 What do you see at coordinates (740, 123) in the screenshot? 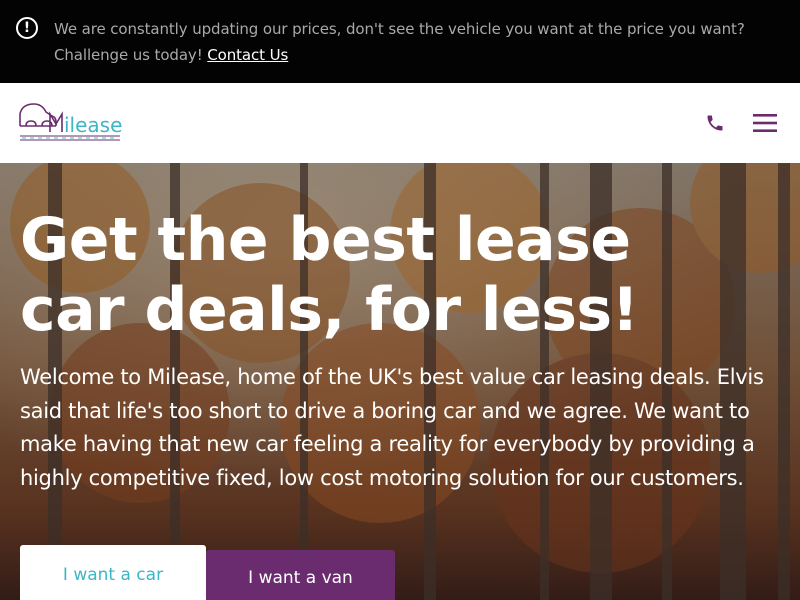
I see `header-actions` at bounding box center [740, 123].